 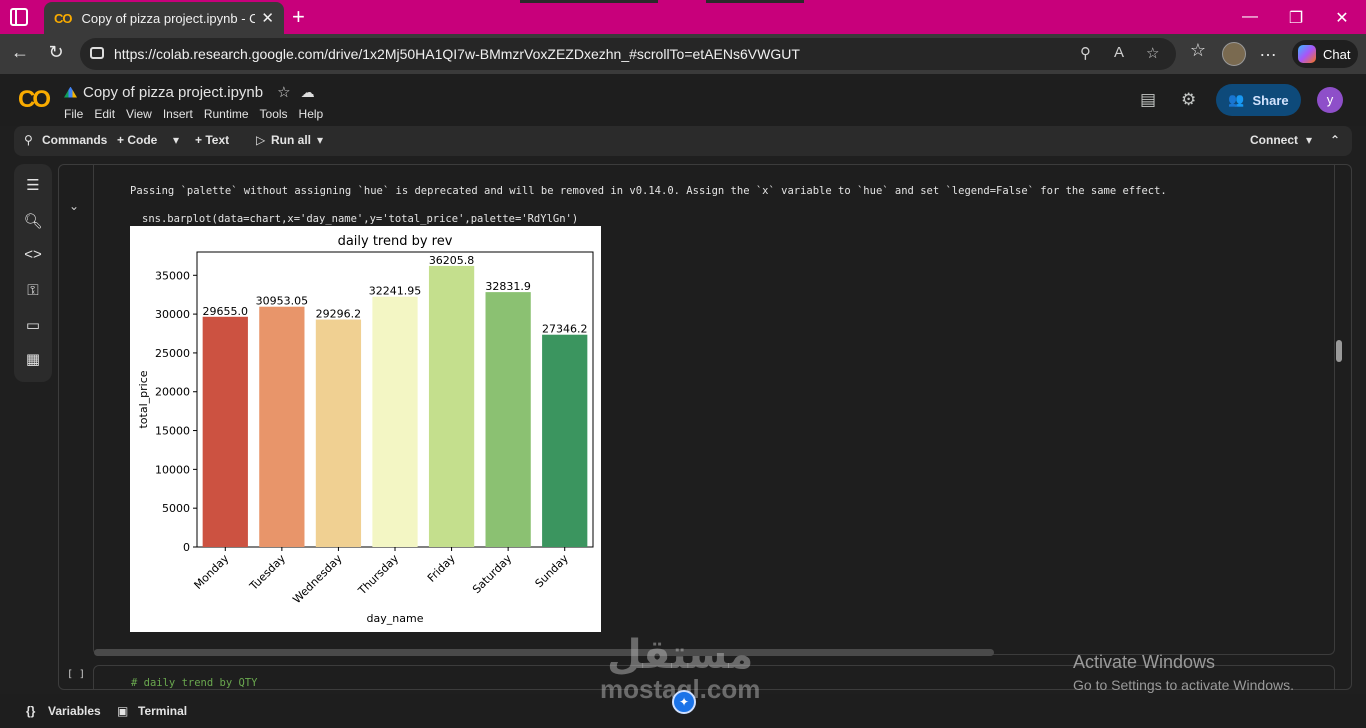 What do you see at coordinates (104, 114) in the screenshot?
I see `menu-edit: Edit` at bounding box center [104, 114].